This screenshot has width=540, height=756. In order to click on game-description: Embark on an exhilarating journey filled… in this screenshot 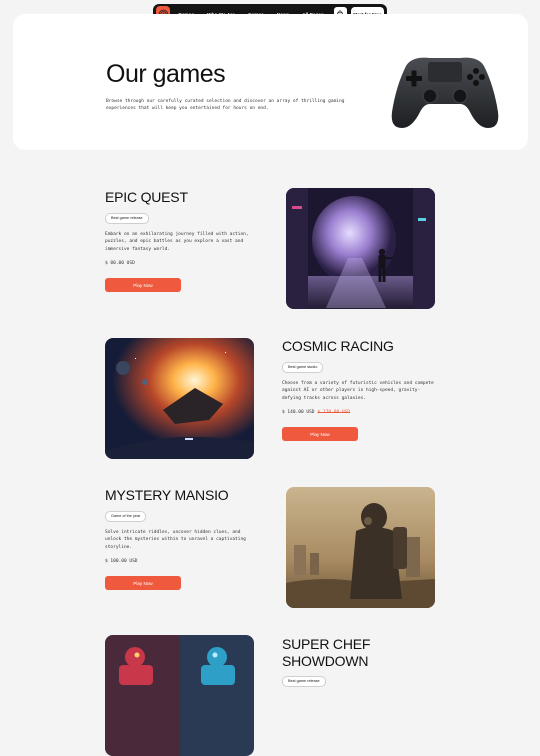, I will do `click(177, 241)`.